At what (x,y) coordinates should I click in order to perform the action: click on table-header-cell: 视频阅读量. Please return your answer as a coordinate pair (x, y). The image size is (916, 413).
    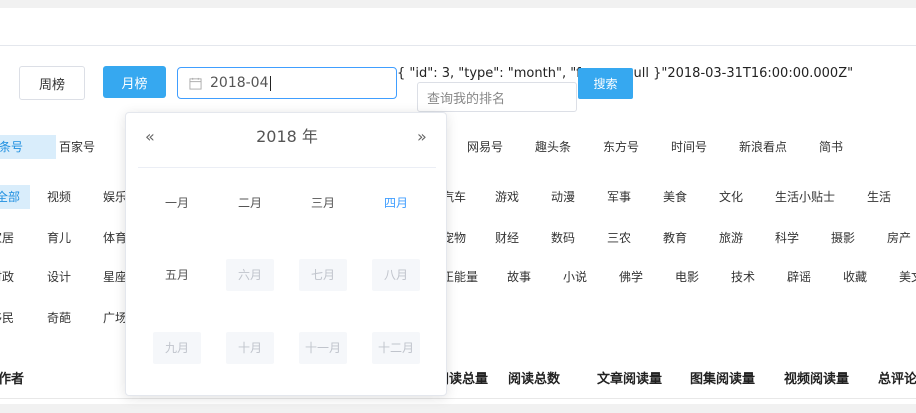
    Looking at the image, I should click on (816, 377).